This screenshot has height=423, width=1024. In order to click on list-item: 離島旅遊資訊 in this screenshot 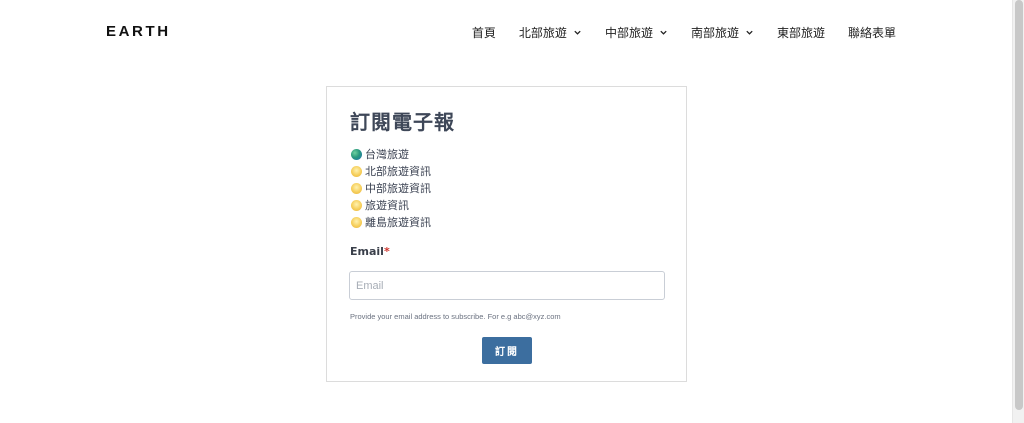, I will do `click(391, 222)`.